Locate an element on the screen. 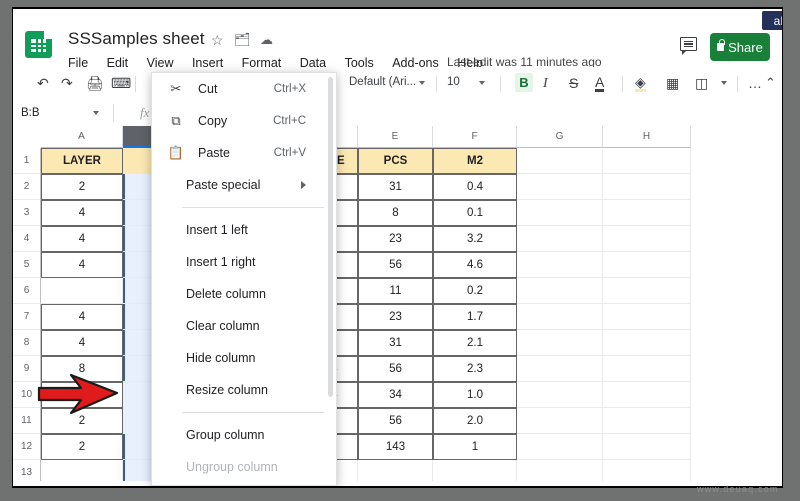 This screenshot has height=501, width=800. row-header-4: 4 is located at coordinates (27, 239).